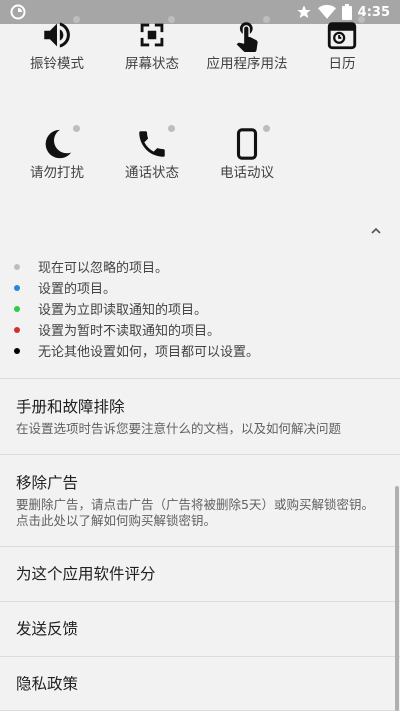  Describe the element at coordinates (204, 266) in the screenshot. I see `legend-item: 现在可以忽略的项目。` at that location.